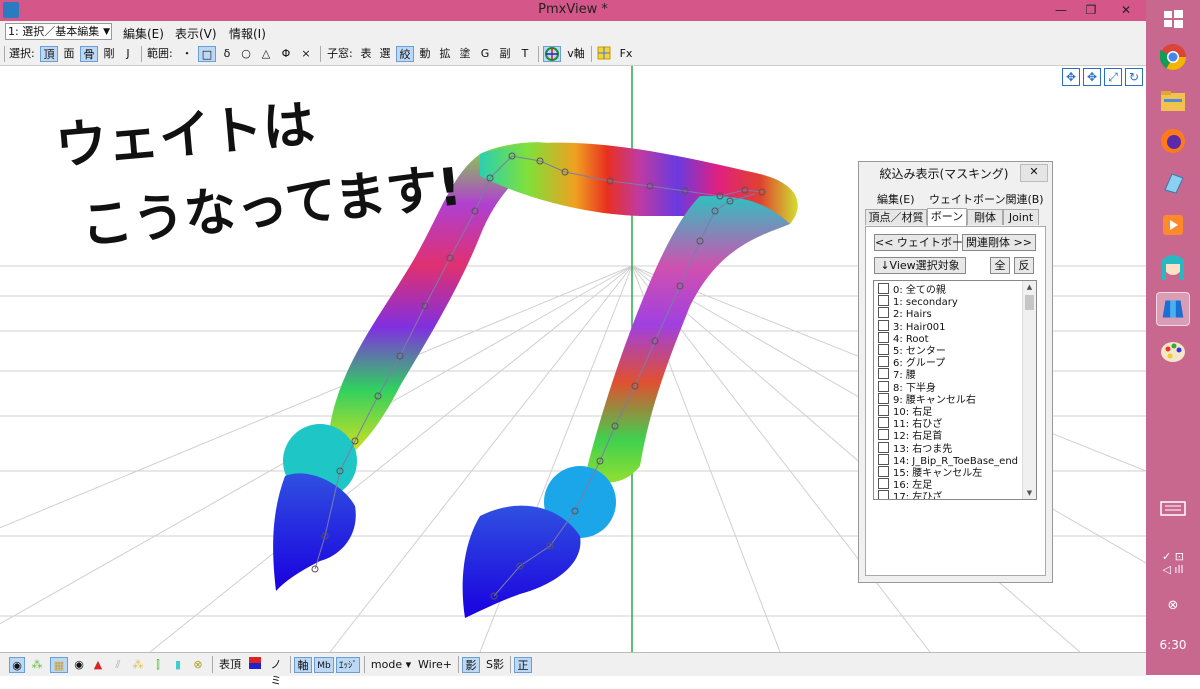  Describe the element at coordinates (435, 665) in the screenshot. I see `wire-toggle: Wire+` at that location.